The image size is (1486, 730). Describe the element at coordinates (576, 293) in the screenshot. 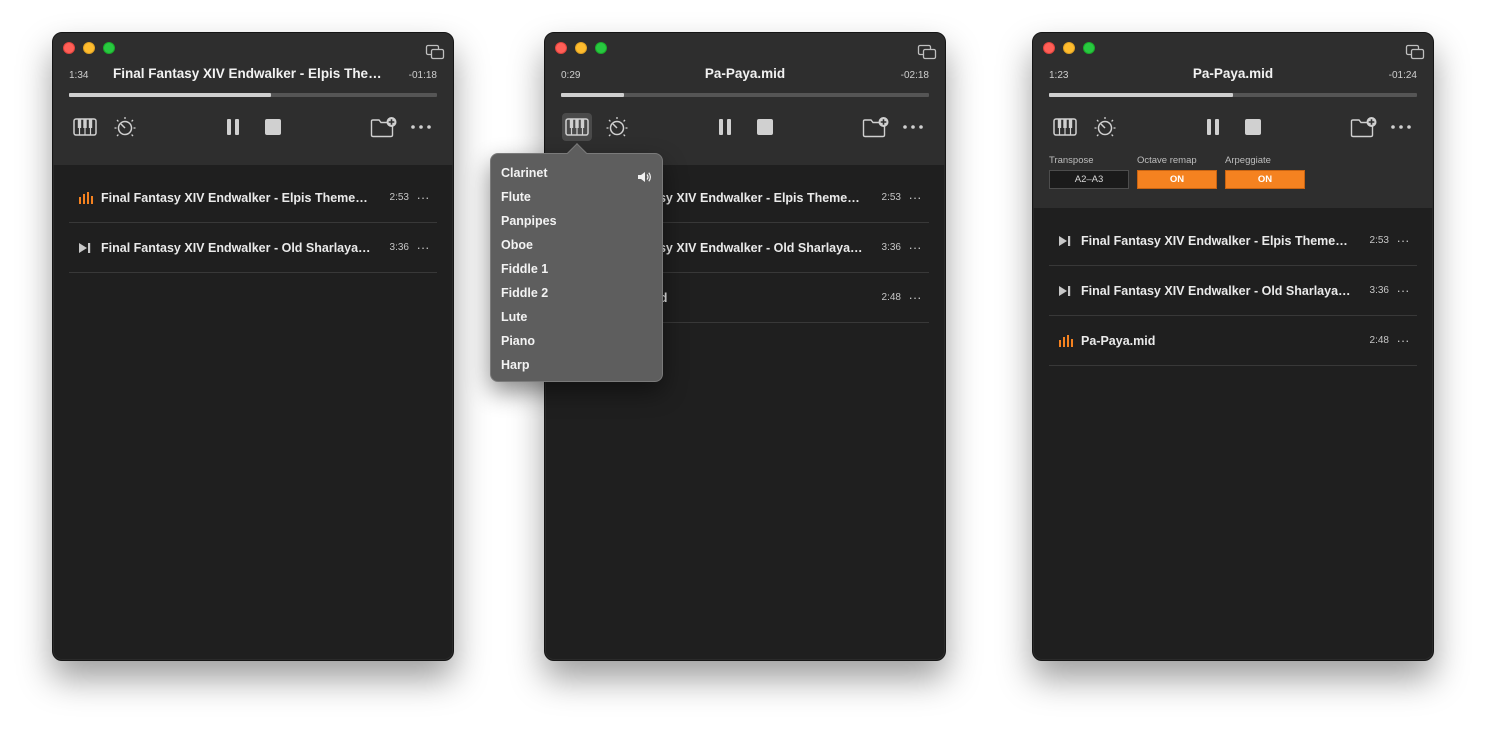

I see `menu-item-fiddle-2: Fiddle 2` at that location.